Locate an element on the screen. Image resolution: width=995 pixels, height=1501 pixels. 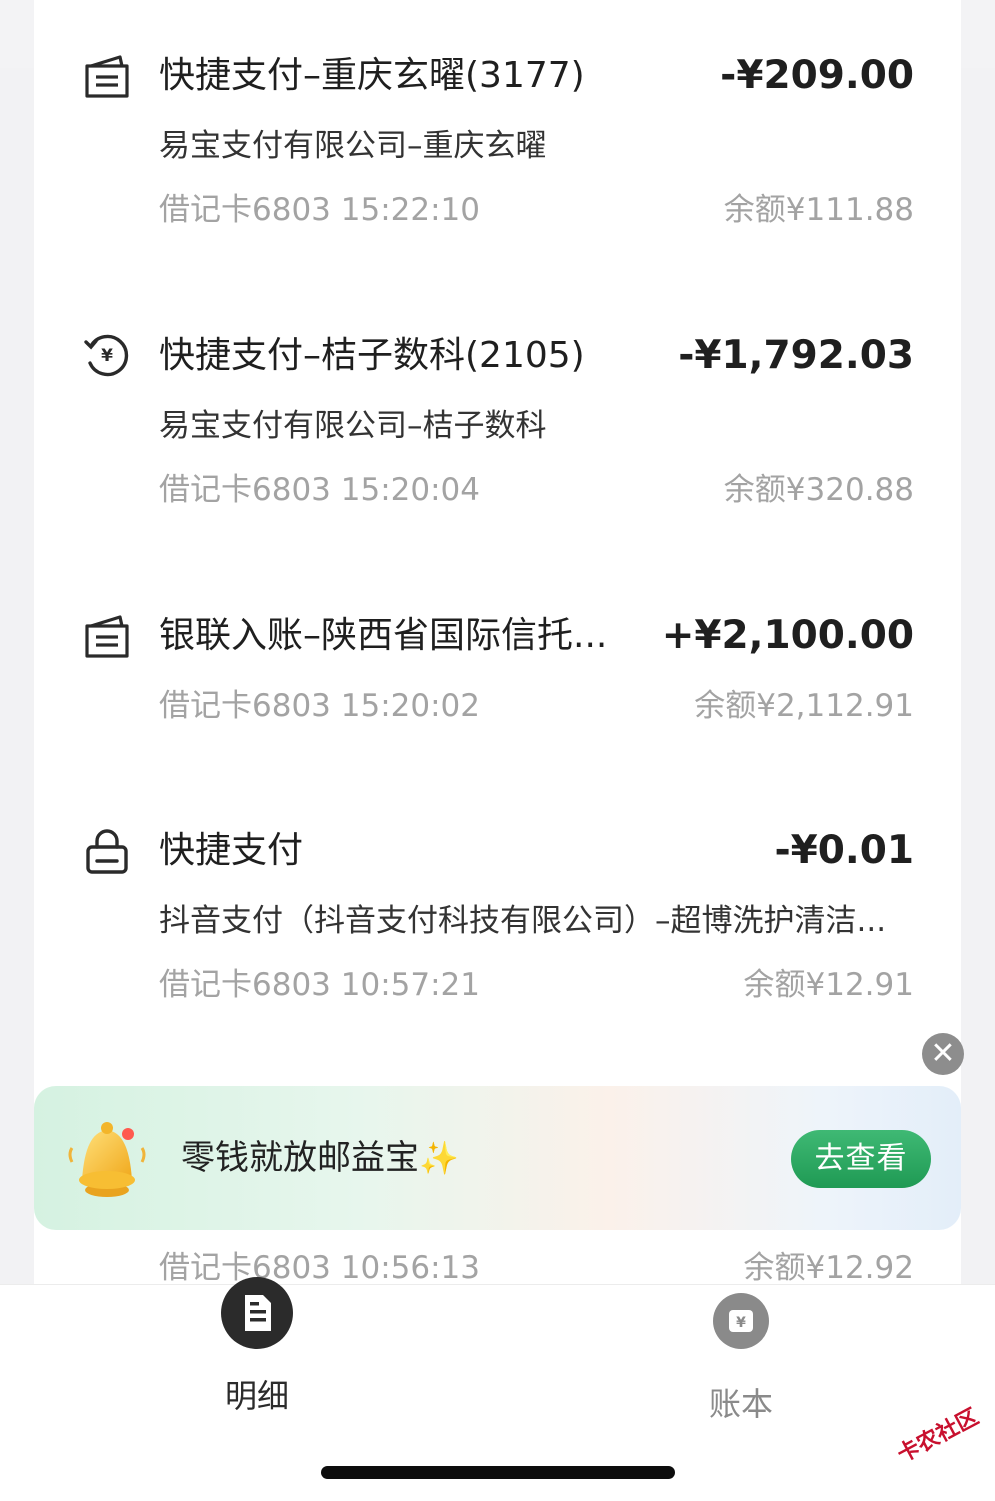
home-indicator is located at coordinates (498, 1472).